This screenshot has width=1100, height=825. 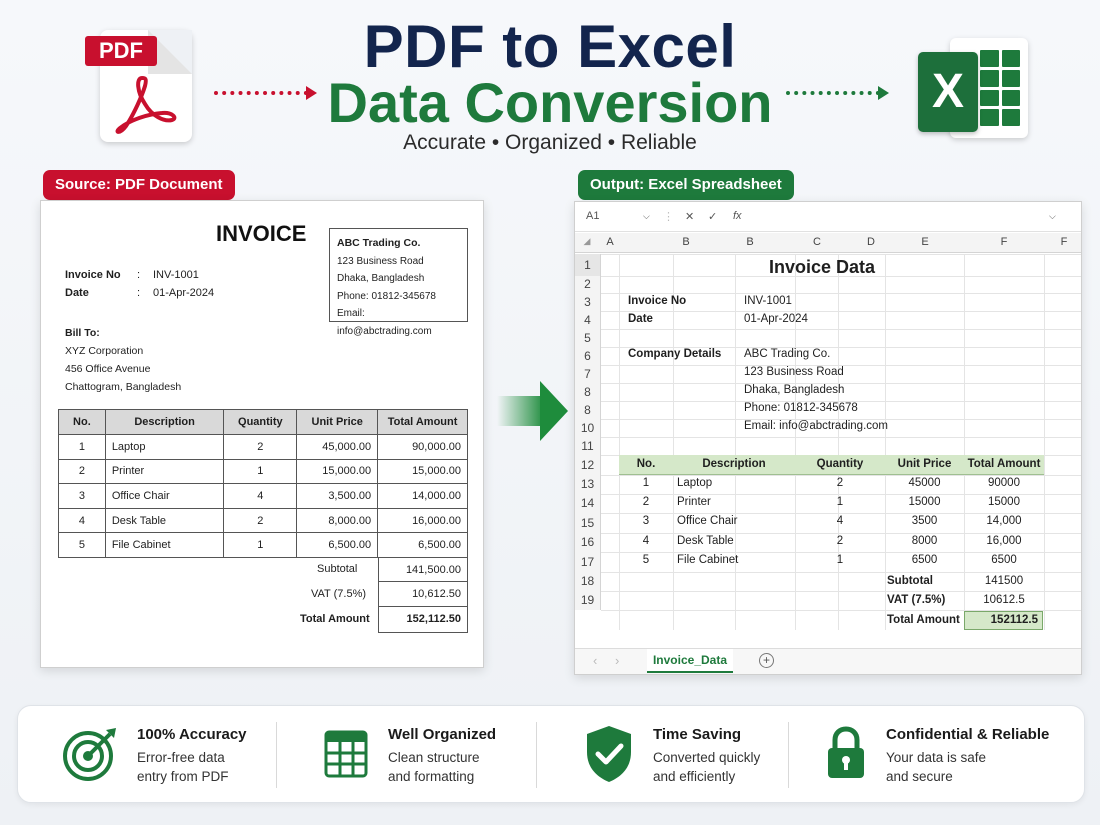 I want to click on table-cell: Desk Table, so click(x=736, y=541).